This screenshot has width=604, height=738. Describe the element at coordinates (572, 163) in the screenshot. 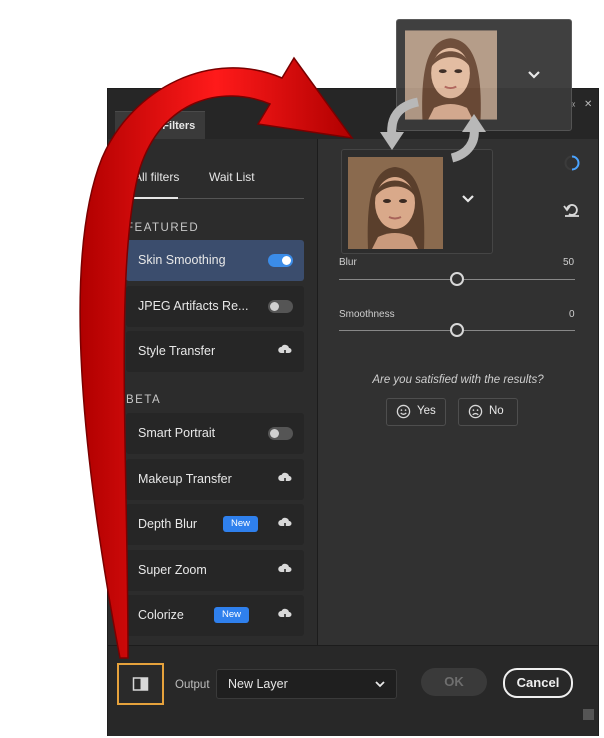

I see `loading-spinner-icon` at that location.